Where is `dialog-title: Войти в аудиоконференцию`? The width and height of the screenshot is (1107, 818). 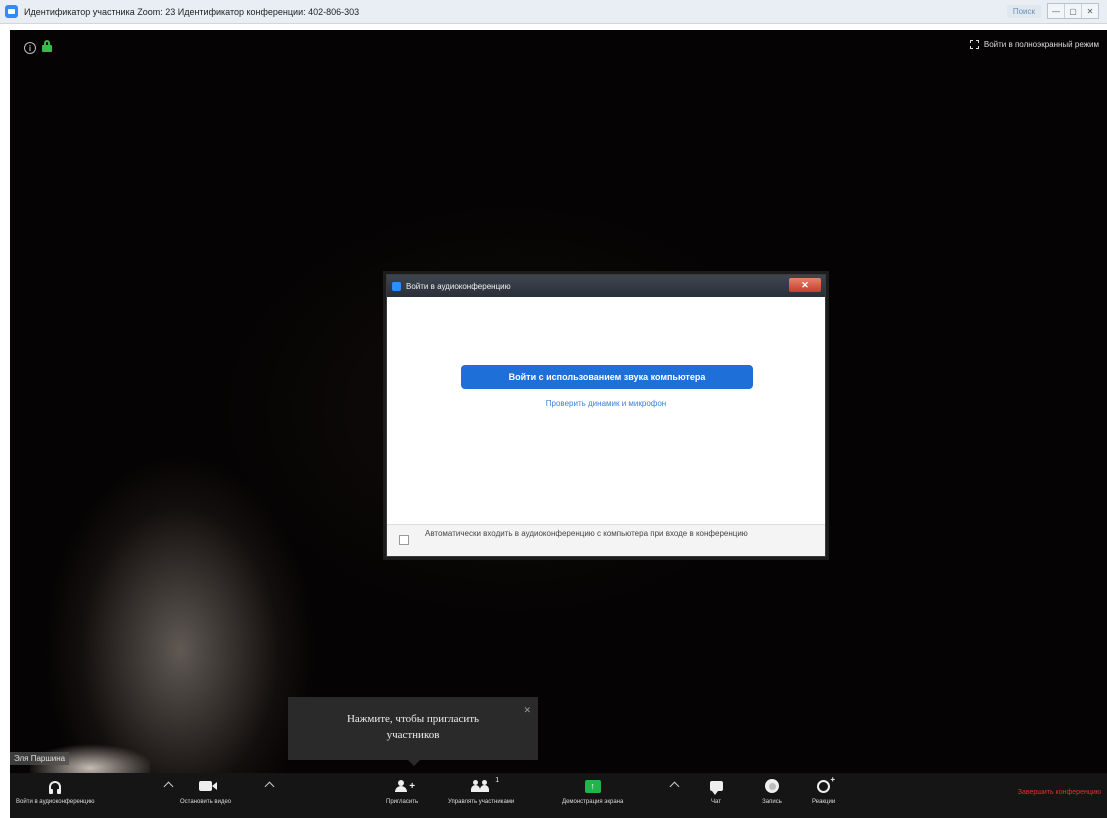 dialog-title: Войти в аудиоконференцию is located at coordinates (458, 286).